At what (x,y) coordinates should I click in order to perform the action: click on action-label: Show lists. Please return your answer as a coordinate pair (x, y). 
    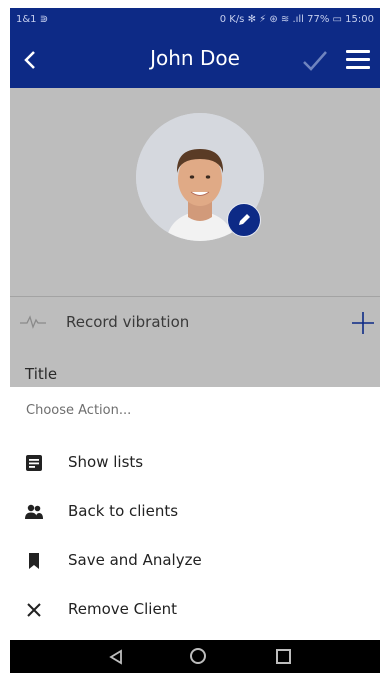
    Looking at the image, I should click on (106, 462).